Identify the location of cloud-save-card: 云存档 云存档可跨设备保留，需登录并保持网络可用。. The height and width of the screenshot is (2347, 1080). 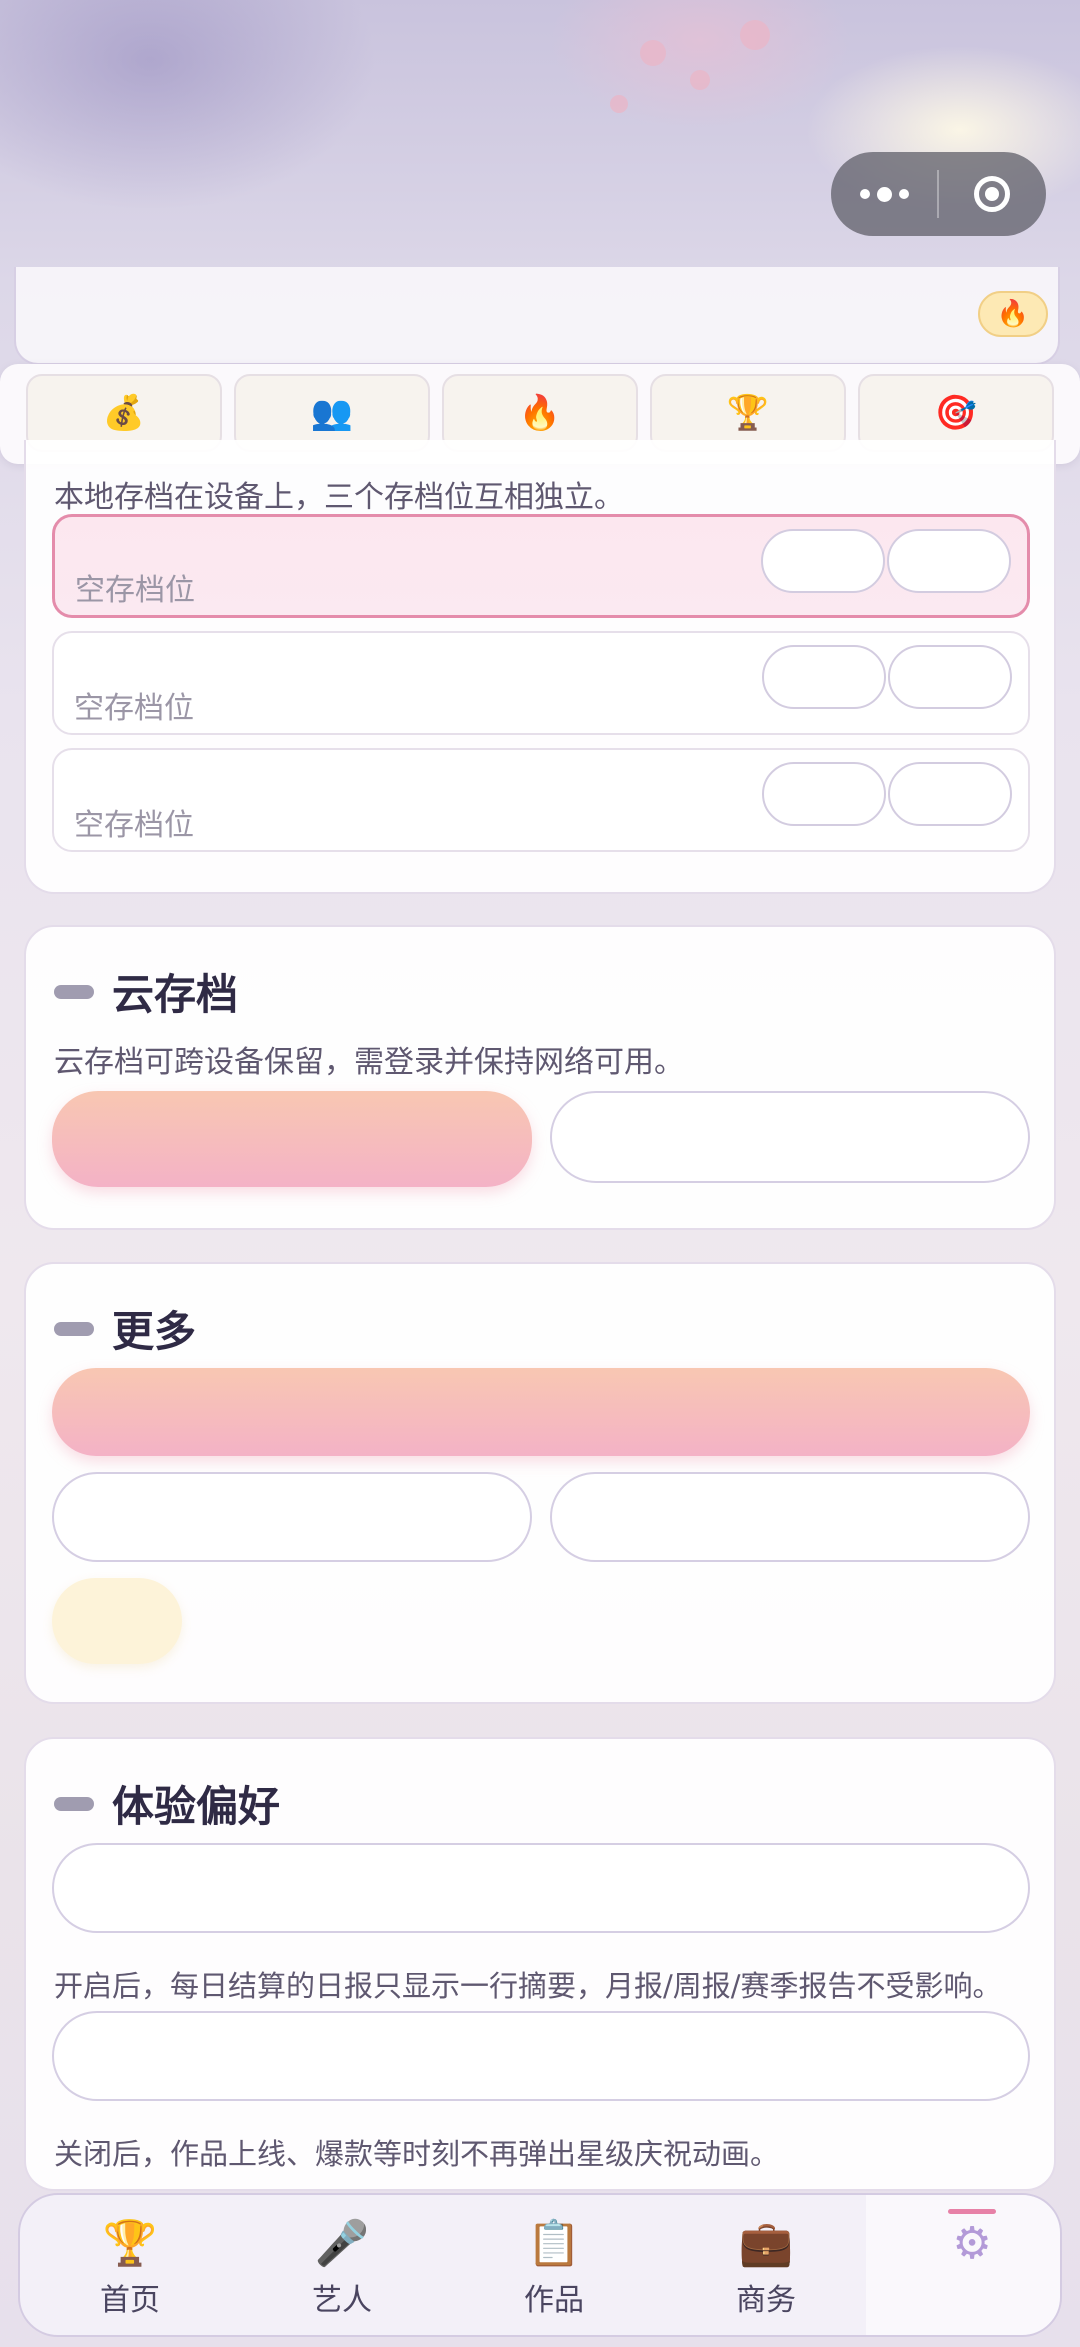
(540, 1077).